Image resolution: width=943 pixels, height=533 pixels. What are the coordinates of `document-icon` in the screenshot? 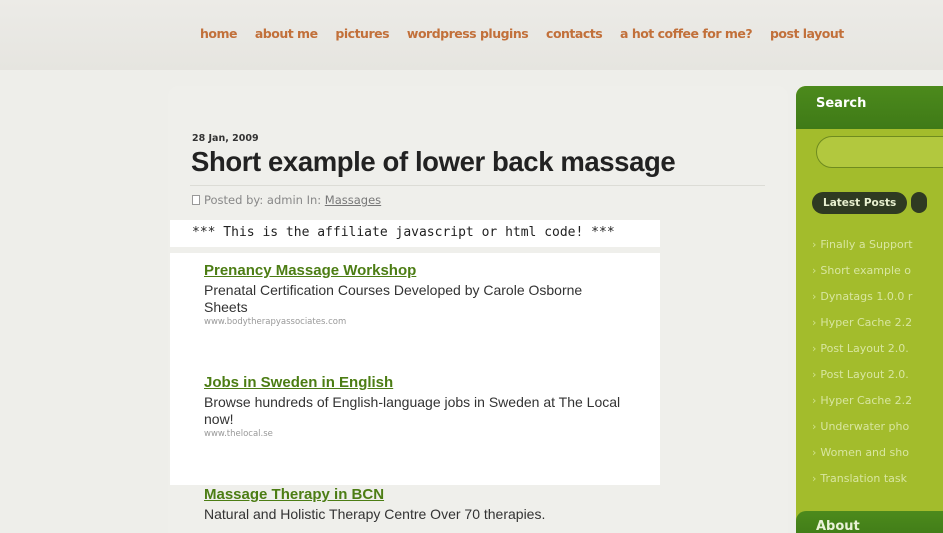 It's located at (196, 200).